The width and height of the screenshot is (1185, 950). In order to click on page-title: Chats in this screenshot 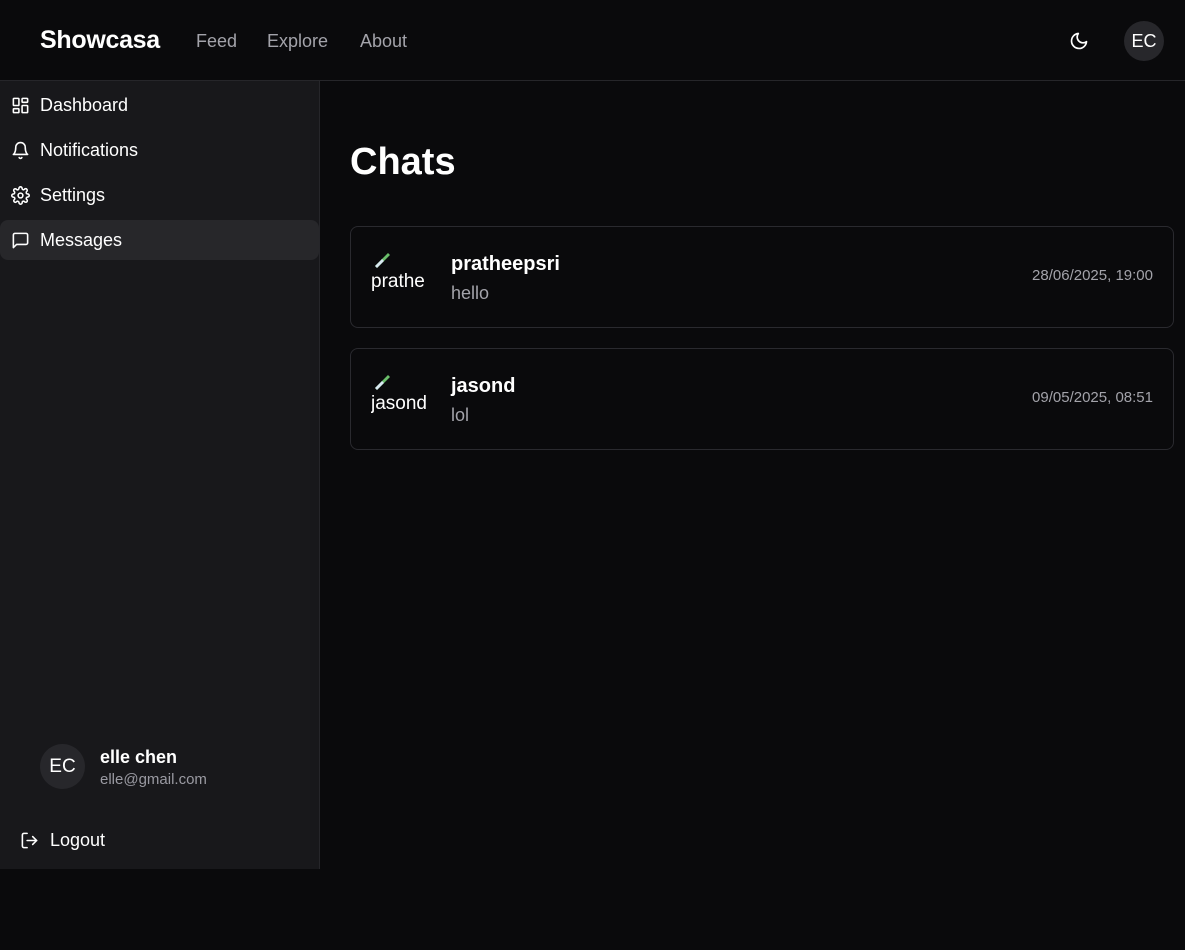, I will do `click(403, 162)`.